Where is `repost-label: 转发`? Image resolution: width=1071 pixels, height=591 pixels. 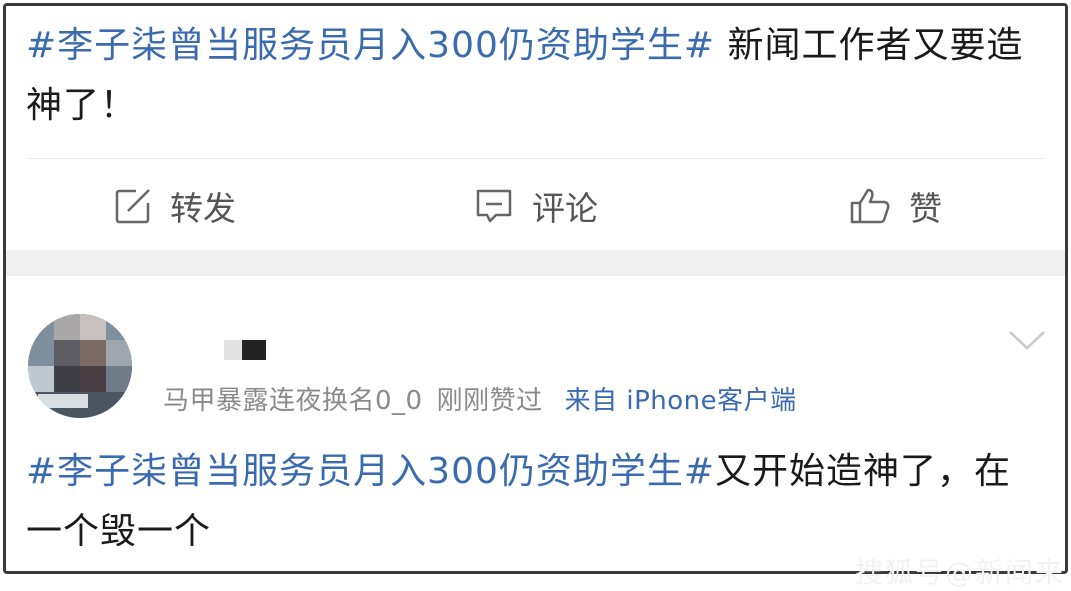 repost-label: 转发 is located at coordinates (203, 208).